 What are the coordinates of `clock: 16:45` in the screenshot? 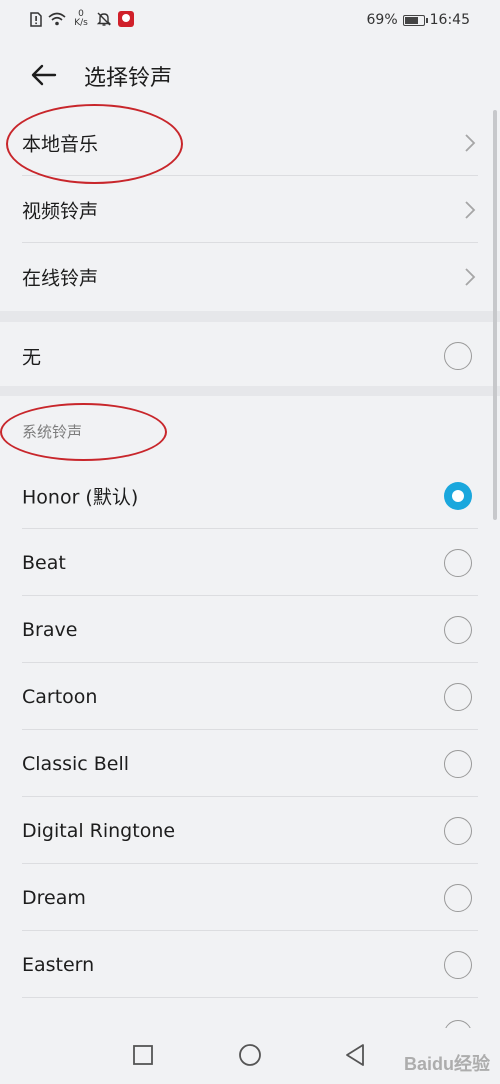 It's located at (449, 20).